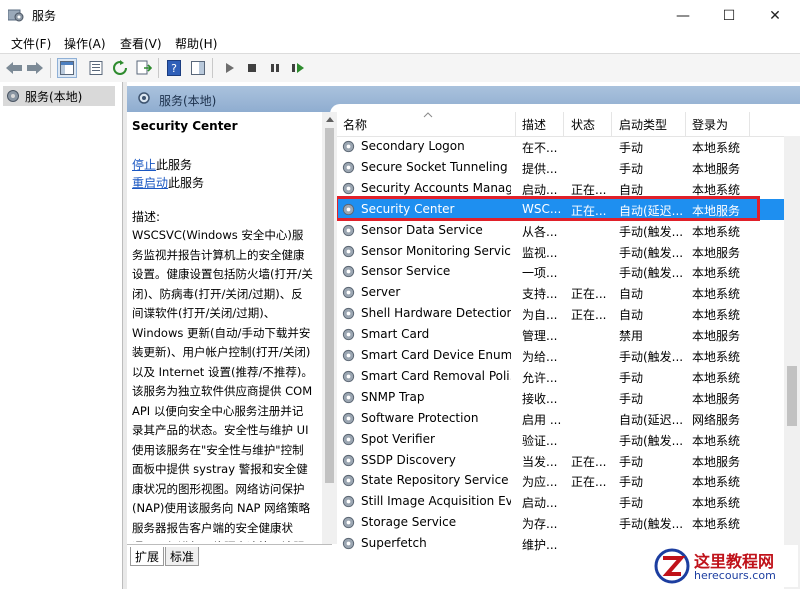 Image resolution: width=800 pixels, height=589 pixels. I want to click on column-name: 名称, so click(355, 125).